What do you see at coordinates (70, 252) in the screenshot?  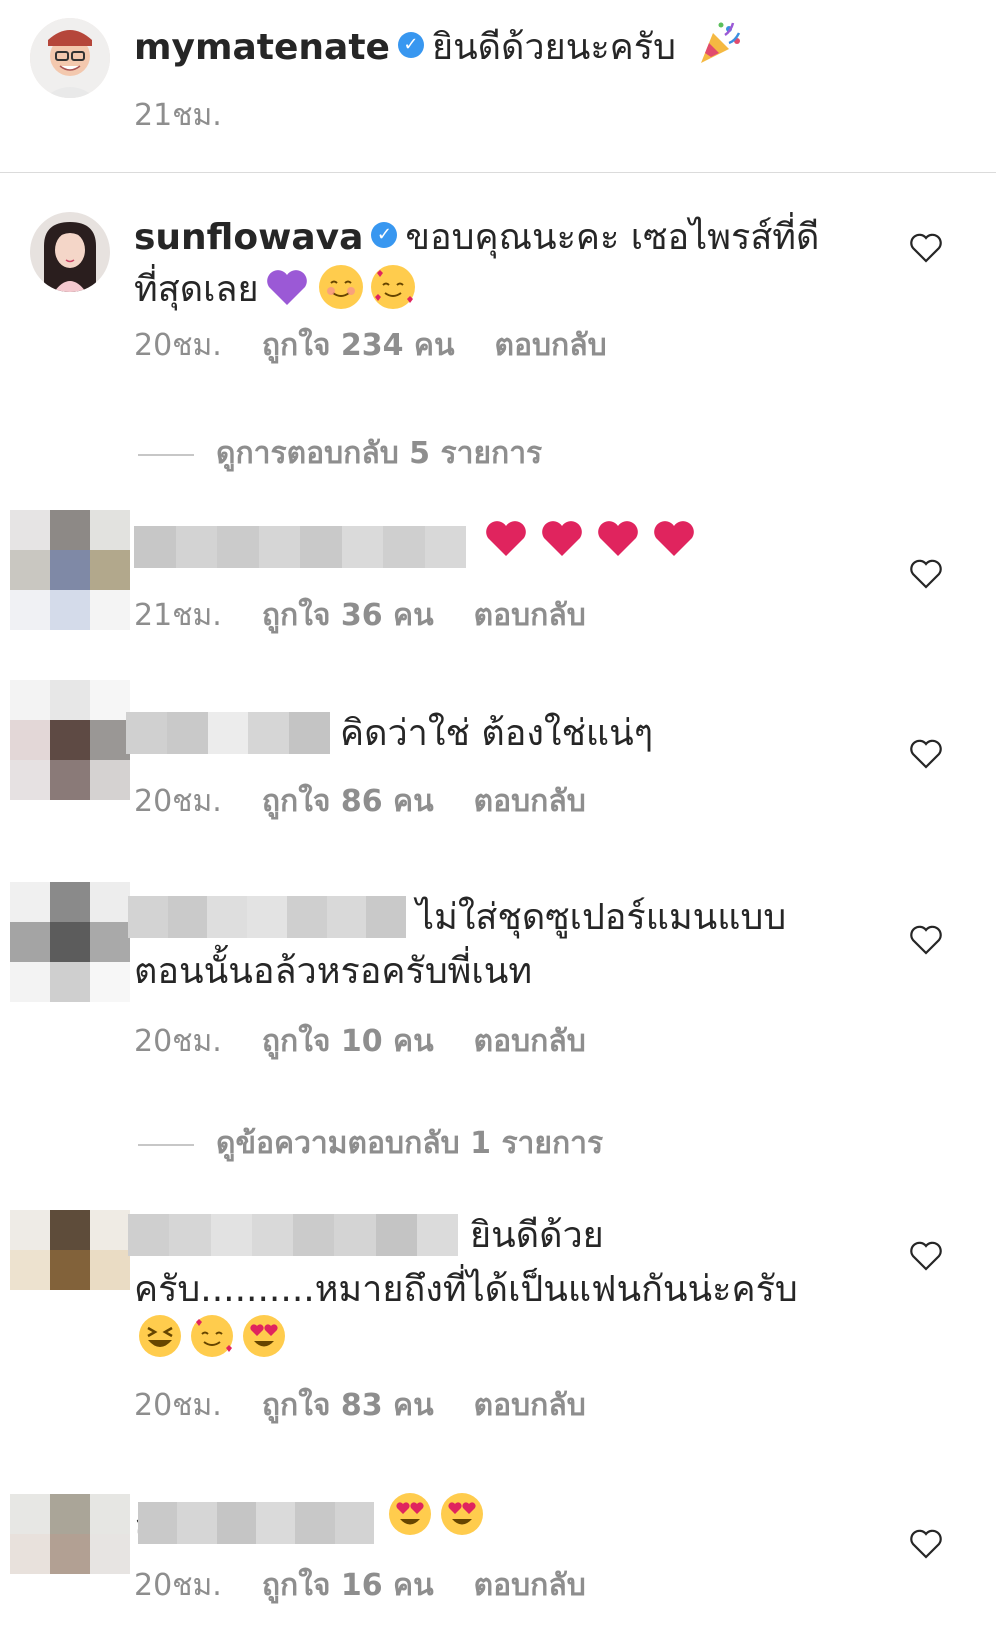 I see `avatar-sunflowava` at bounding box center [70, 252].